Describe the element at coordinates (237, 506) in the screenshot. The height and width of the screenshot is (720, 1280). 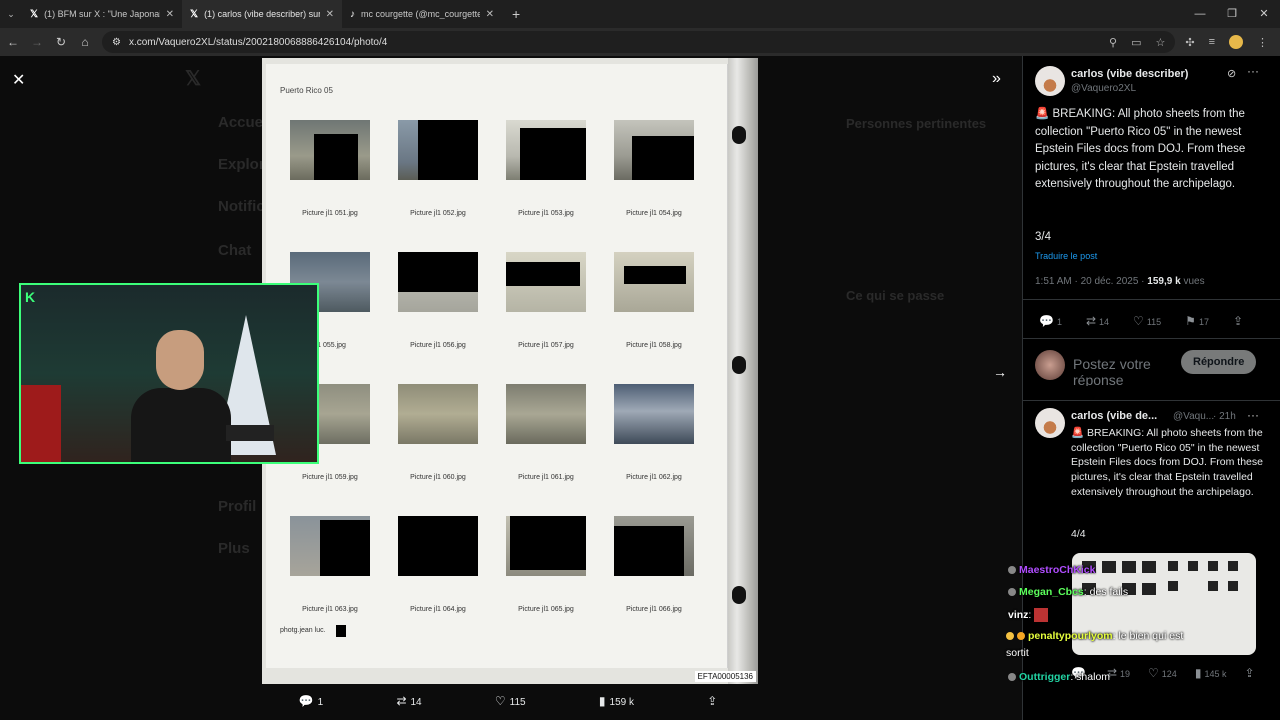
I see `ghost-nav: Profil` at that location.